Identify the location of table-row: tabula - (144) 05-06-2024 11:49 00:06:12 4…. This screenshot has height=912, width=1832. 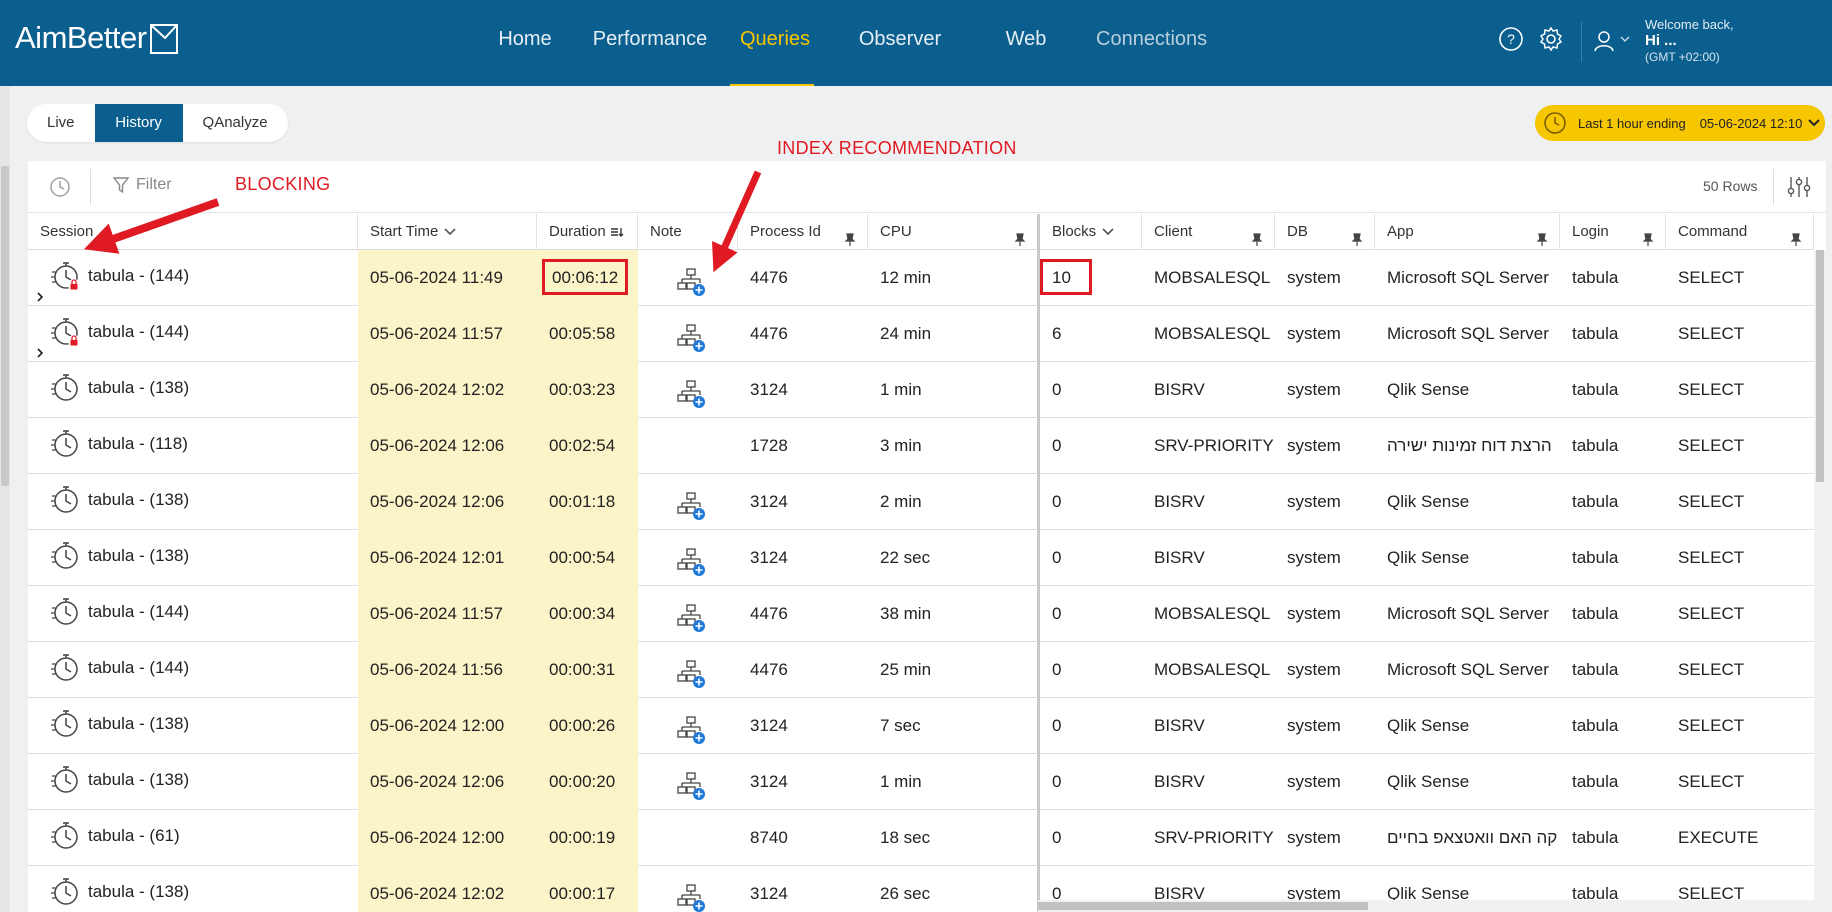
(921, 278).